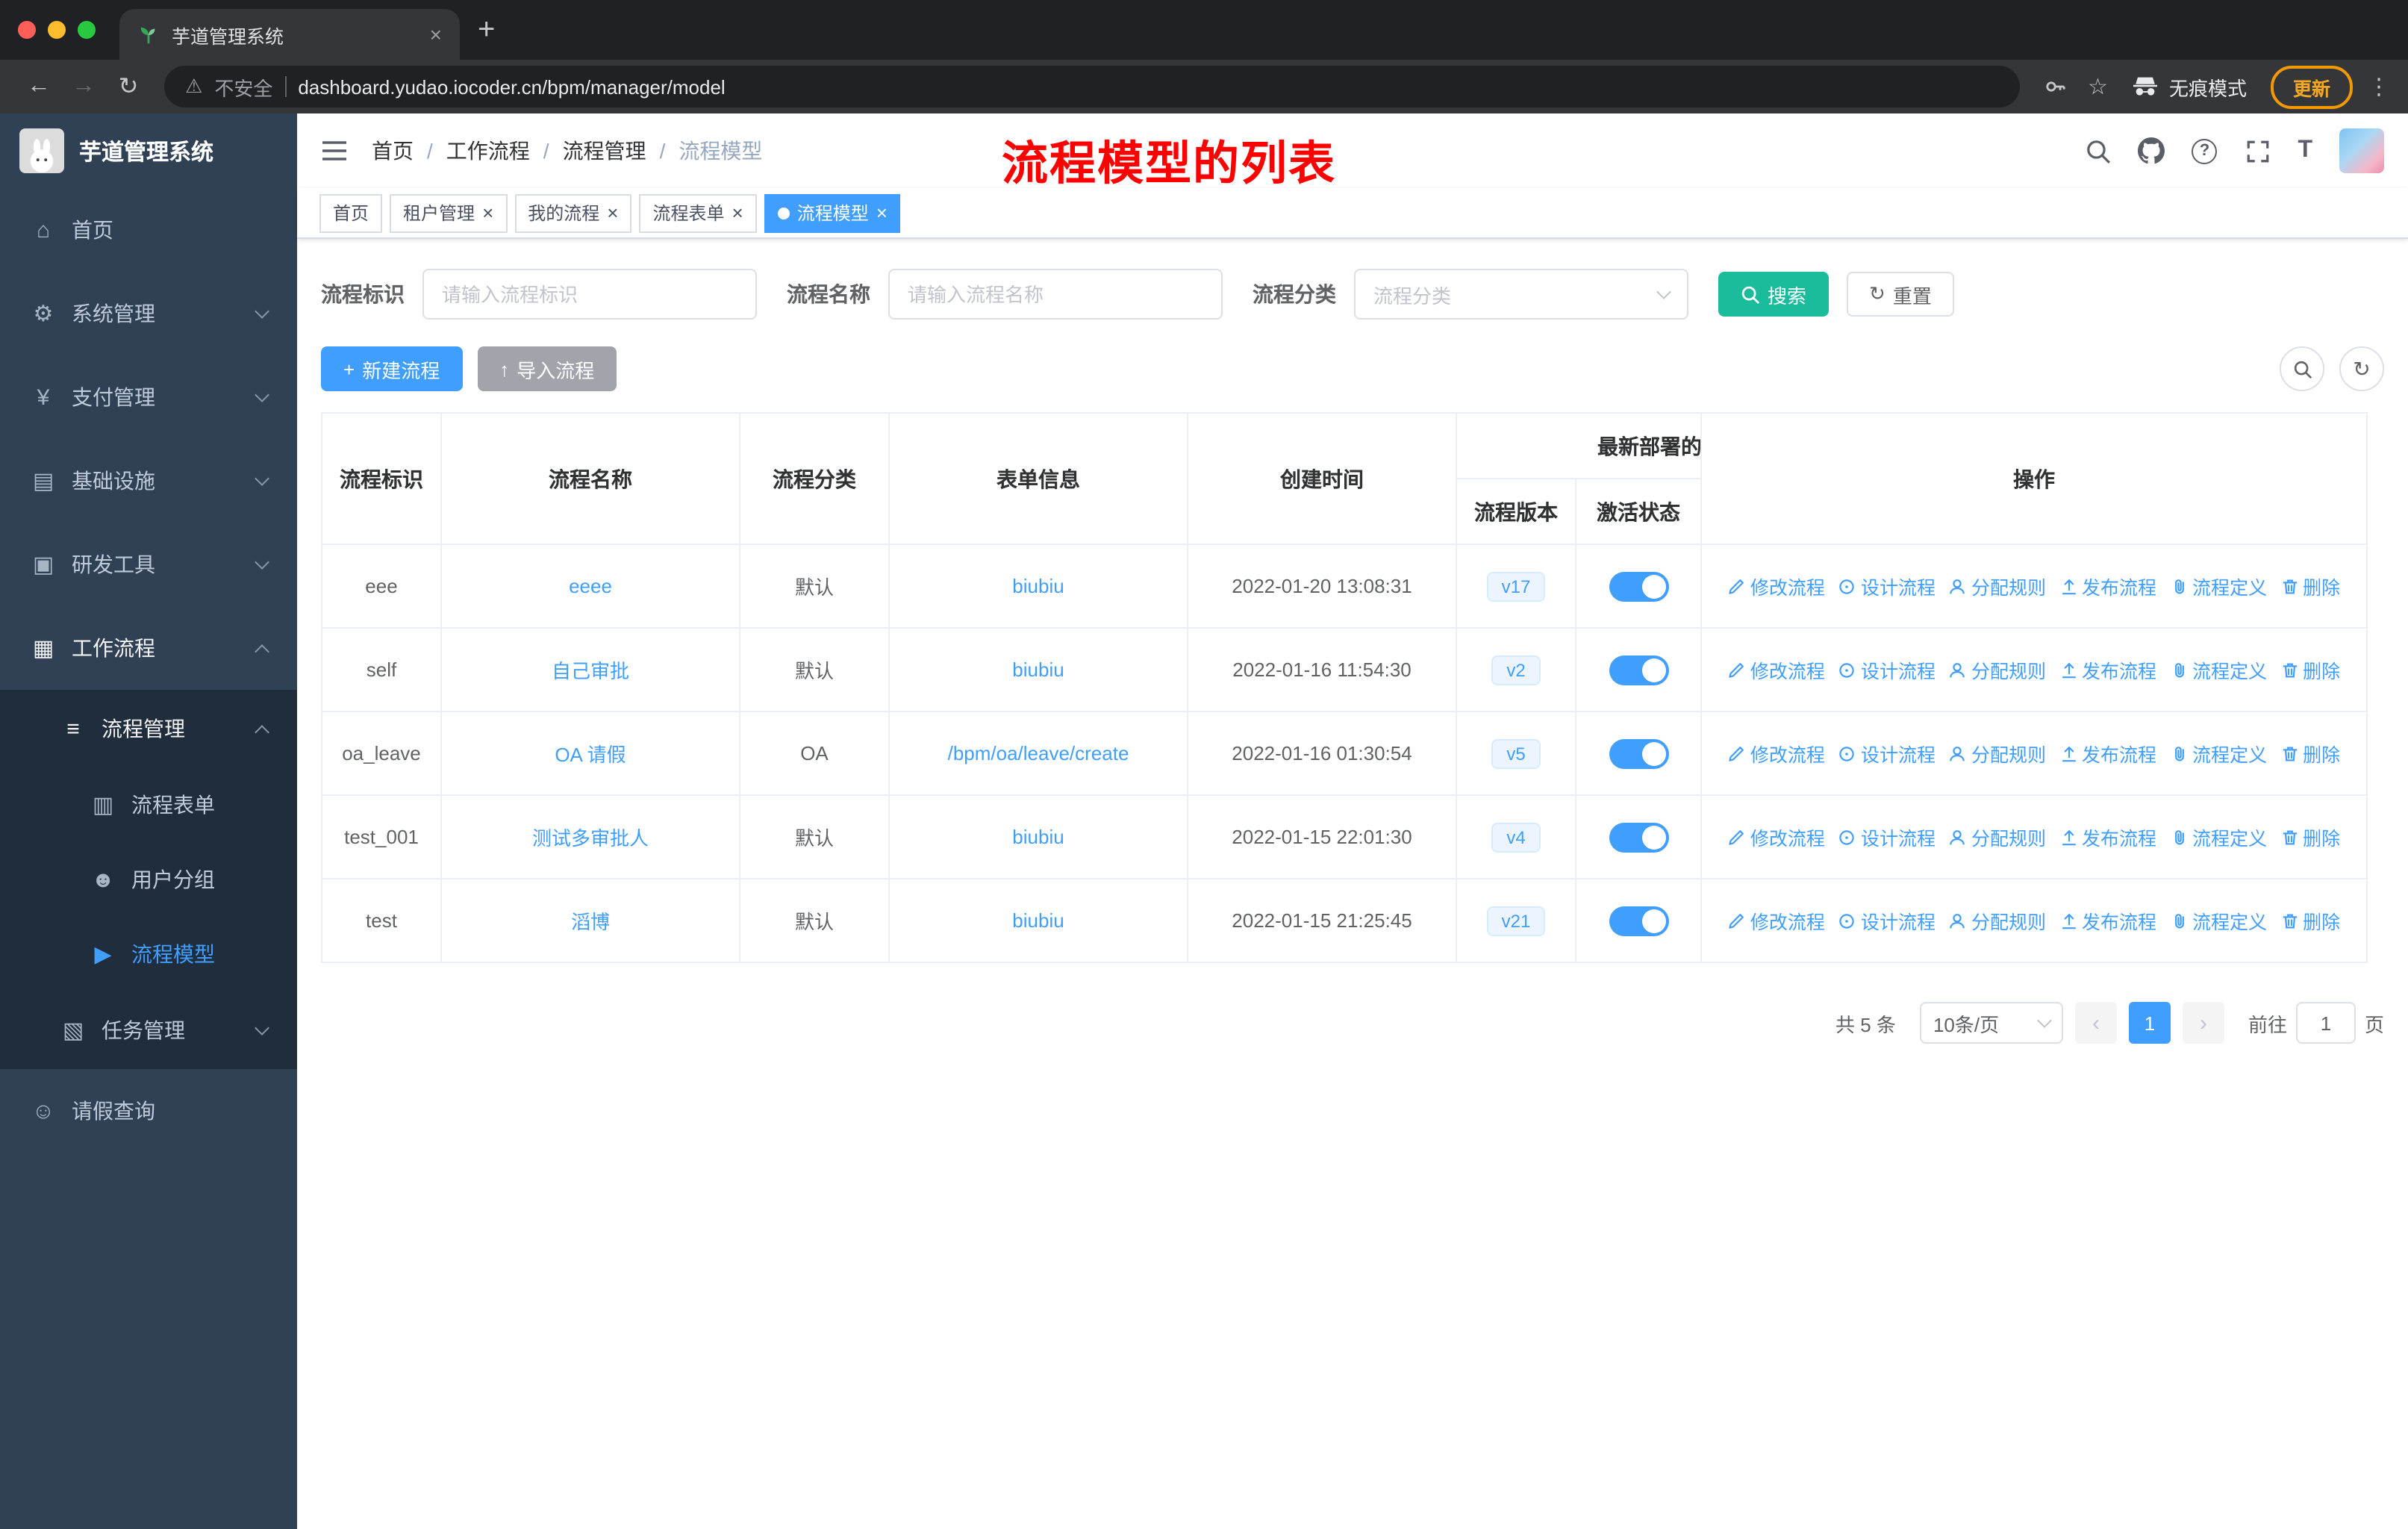  I want to click on process-name-input, so click(1055, 295).